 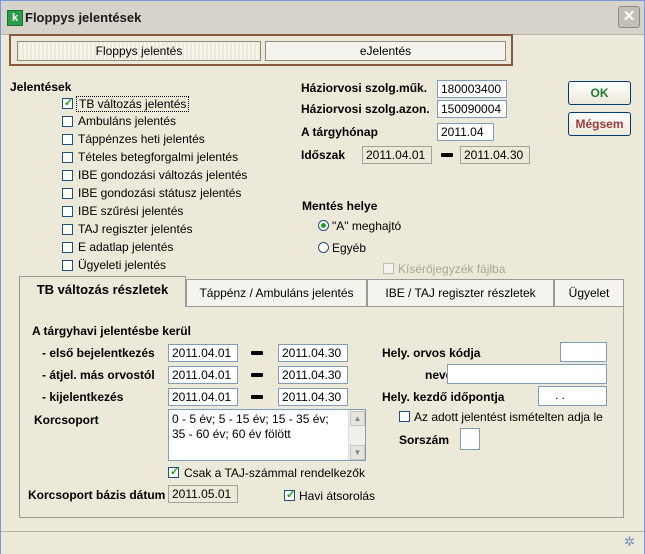 What do you see at coordinates (367, 226) in the screenshot?
I see `radio-drive-a-label: "A" meghajtó` at bounding box center [367, 226].